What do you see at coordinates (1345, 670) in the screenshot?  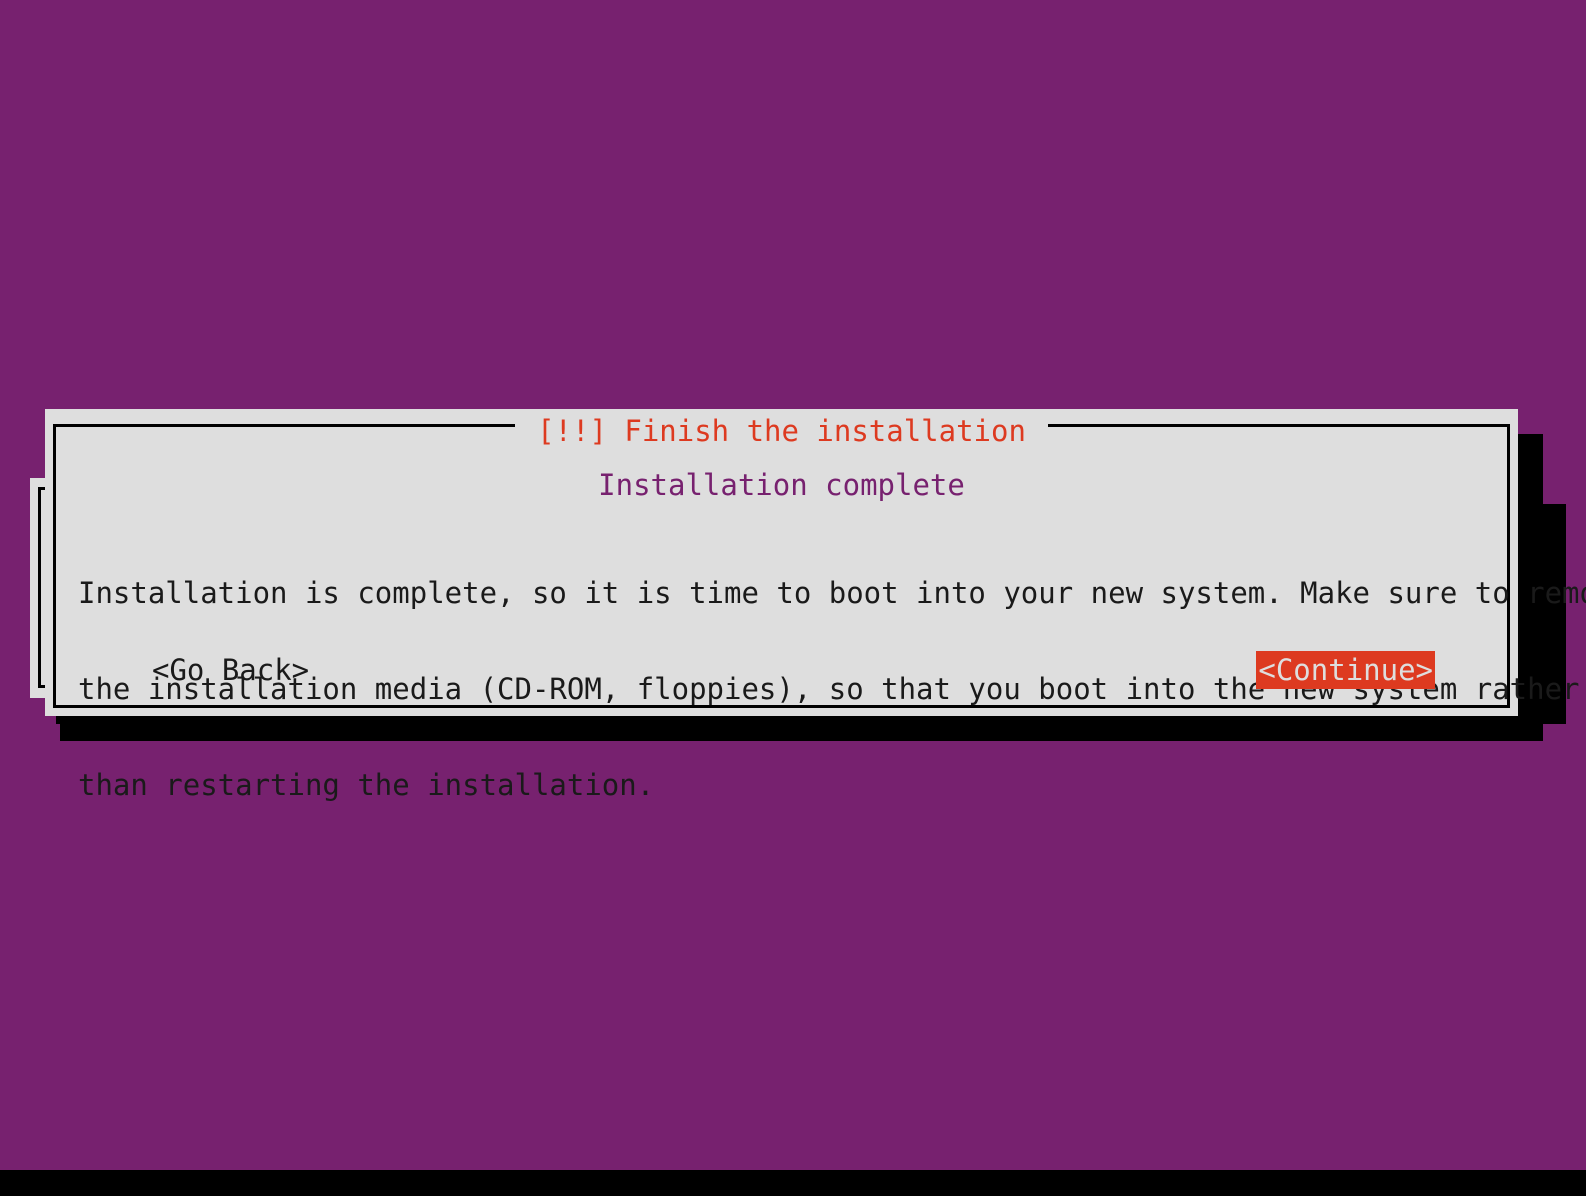 I see `continue-button: <Continue>` at bounding box center [1345, 670].